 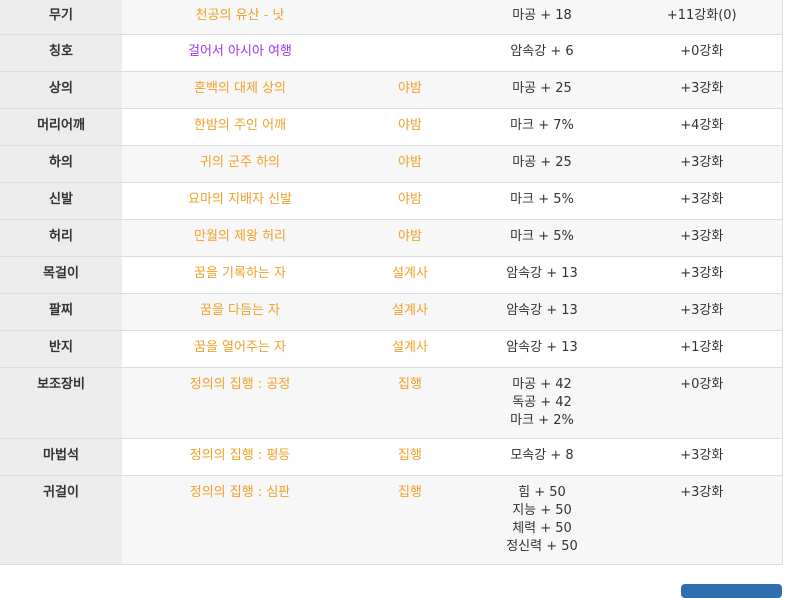 What do you see at coordinates (391, 201) in the screenshot?
I see `equipment-row: 신발 요마의 지배자 신발 야밤 마크 + 5% +3강화` at bounding box center [391, 201].